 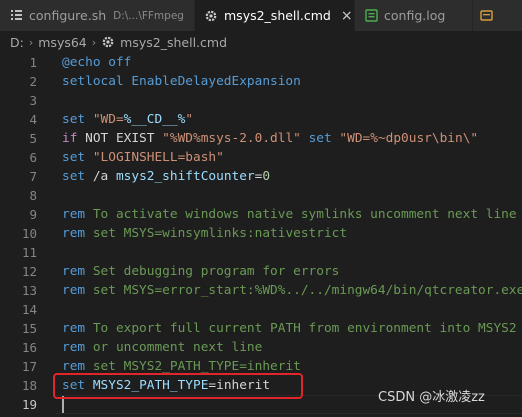 What do you see at coordinates (108, 119) in the screenshot?
I see `code-token: "WD=` at bounding box center [108, 119].